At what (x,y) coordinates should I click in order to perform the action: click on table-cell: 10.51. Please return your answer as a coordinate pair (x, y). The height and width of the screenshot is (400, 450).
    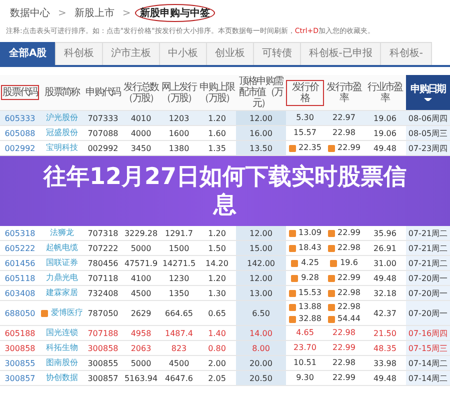
    Looking at the image, I should click on (305, 363).